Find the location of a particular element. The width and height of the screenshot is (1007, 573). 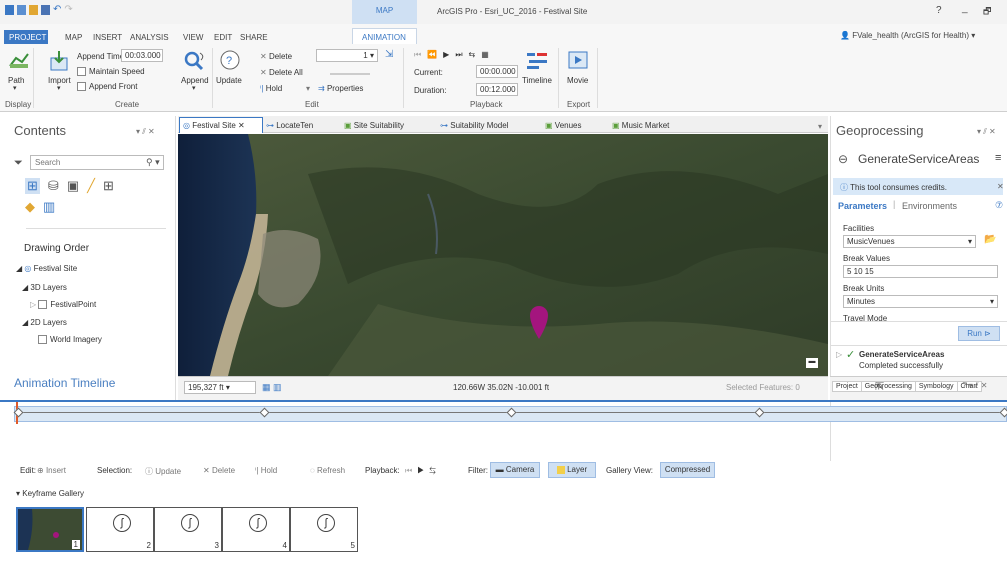

result-tool-name: GenerateServiceAreas is located at coordinates (901, 354).